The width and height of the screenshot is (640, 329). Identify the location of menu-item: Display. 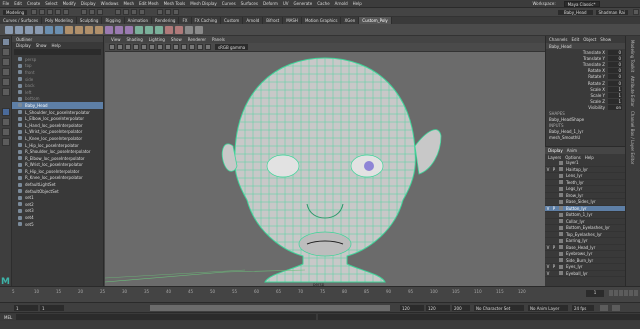
(88, 3).